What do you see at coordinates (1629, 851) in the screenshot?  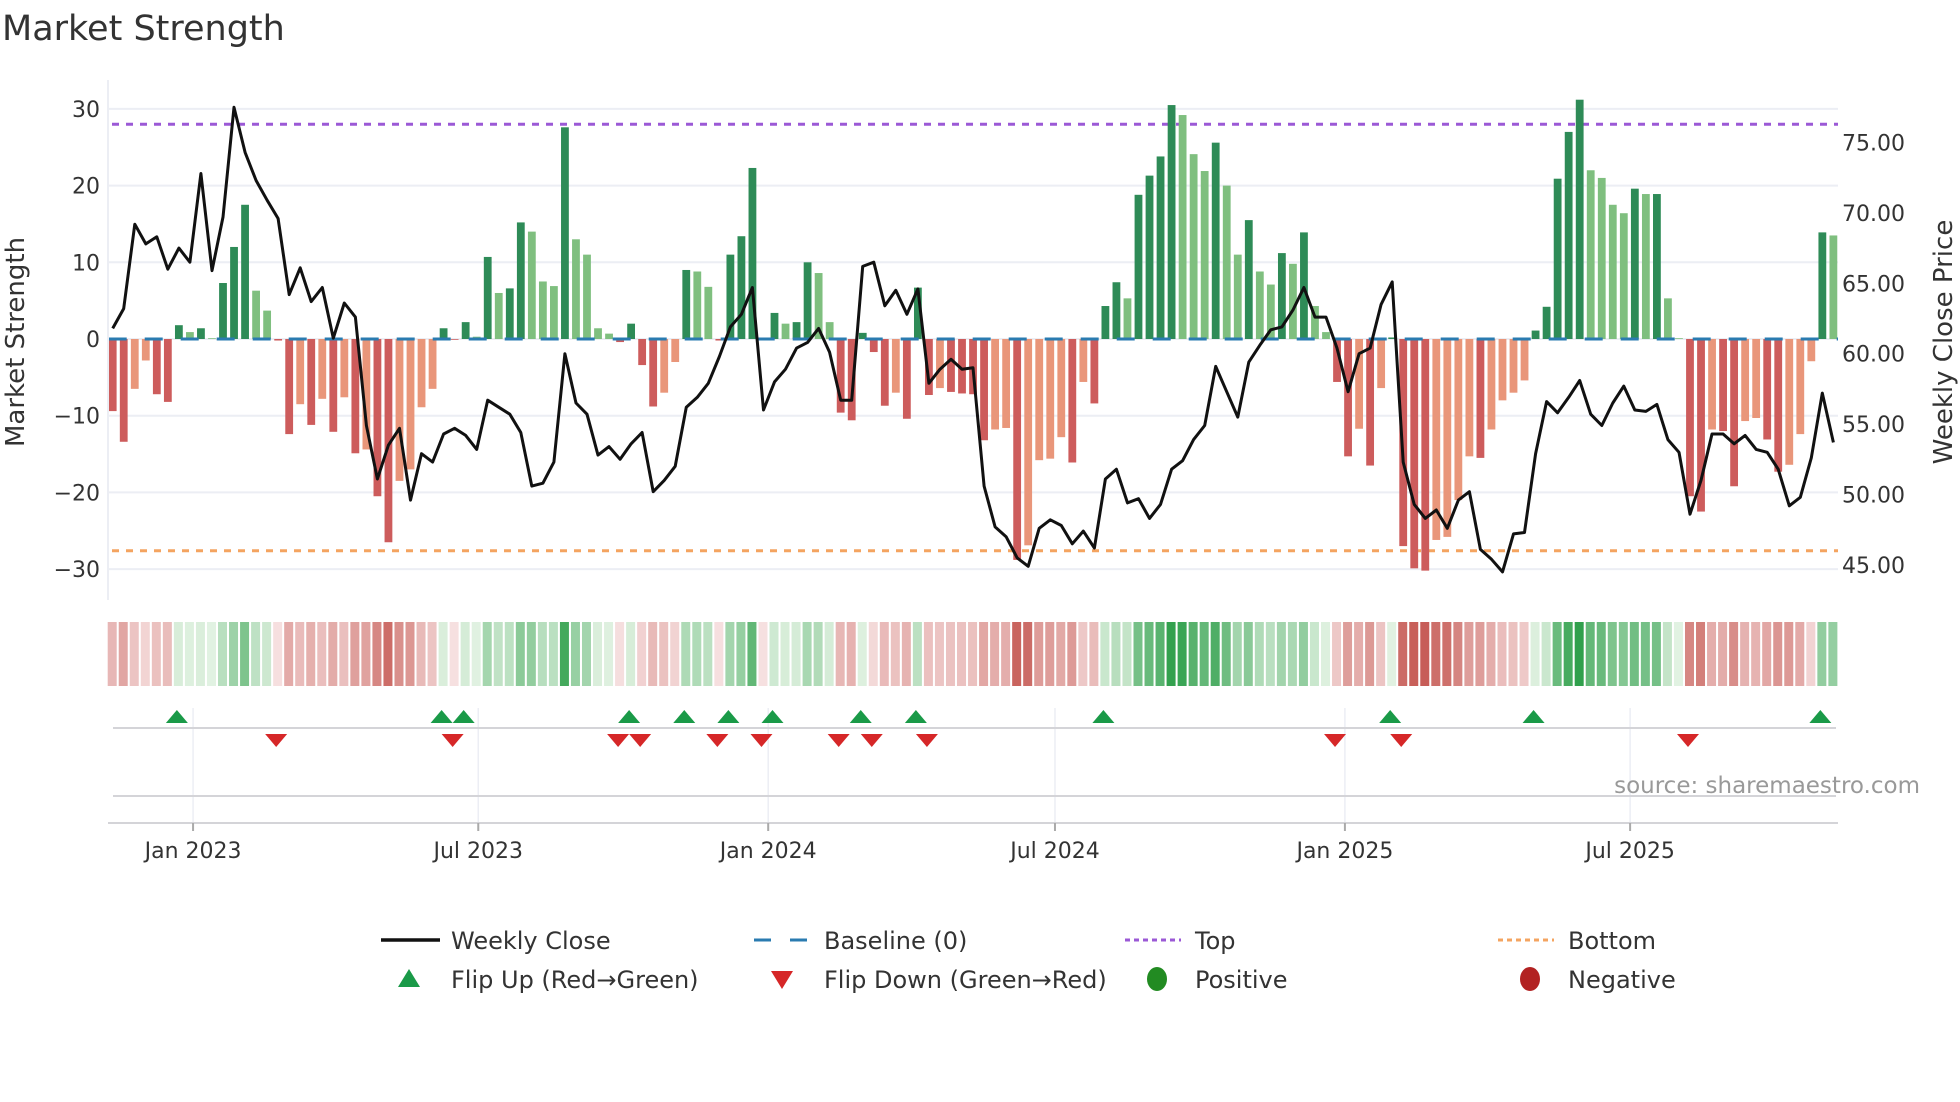 I see `x-tick-label: Jul 2025` at bounding box center [1629, 851].